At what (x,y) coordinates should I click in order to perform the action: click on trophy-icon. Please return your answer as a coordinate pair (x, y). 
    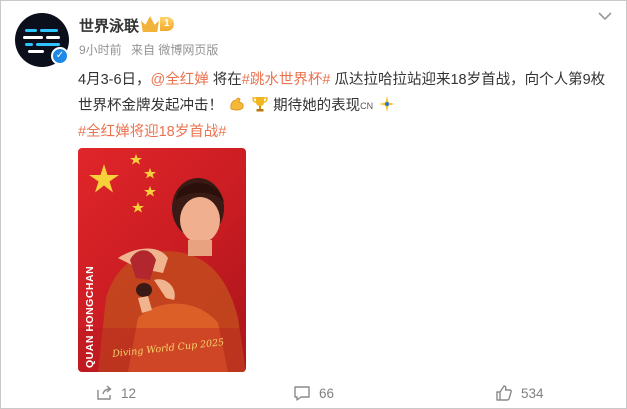
    Looking at the image, I should click on (260, 104).